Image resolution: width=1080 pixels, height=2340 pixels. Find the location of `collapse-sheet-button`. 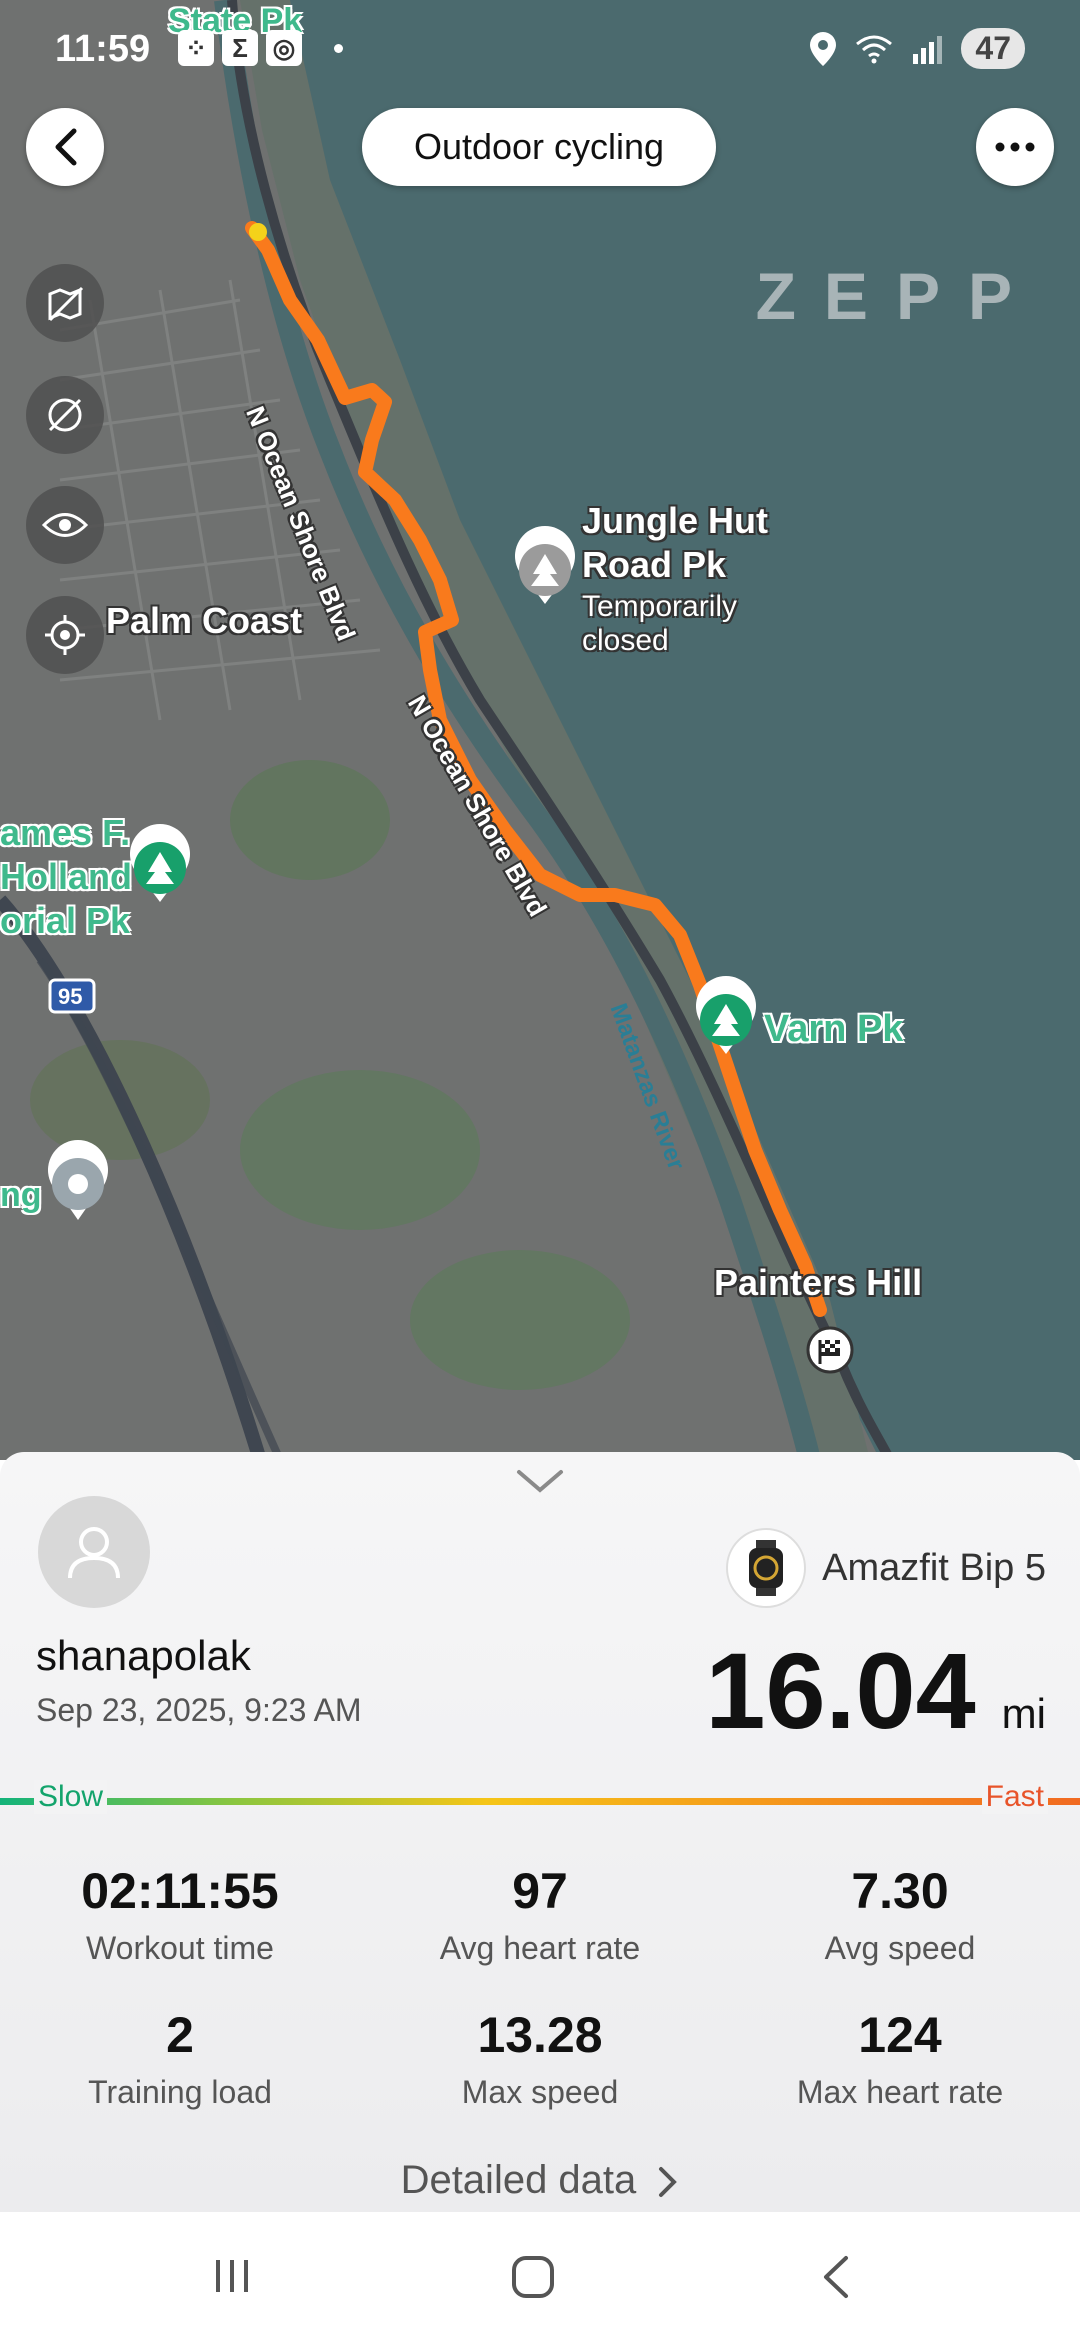

collapse-sheet-button is located at coordinates (540, 1483).